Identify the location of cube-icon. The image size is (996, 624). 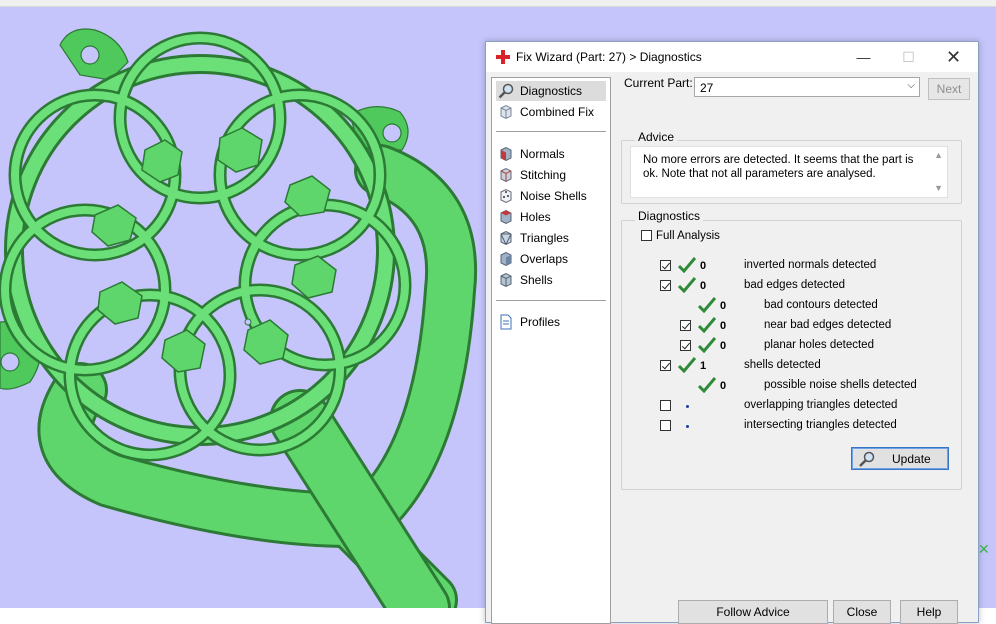
(506, 112).